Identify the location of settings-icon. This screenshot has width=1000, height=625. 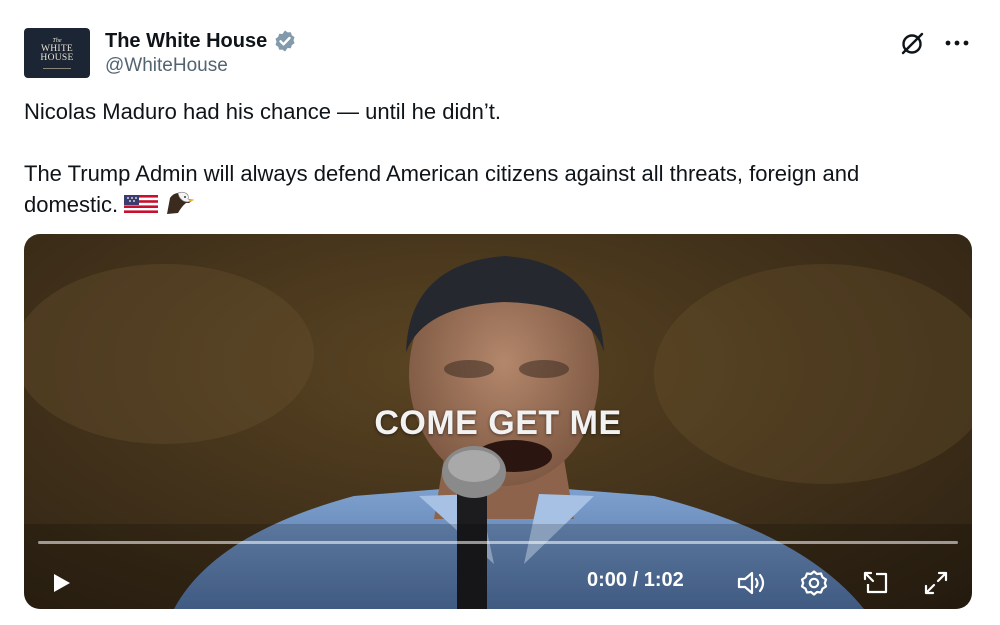
(814, 583).